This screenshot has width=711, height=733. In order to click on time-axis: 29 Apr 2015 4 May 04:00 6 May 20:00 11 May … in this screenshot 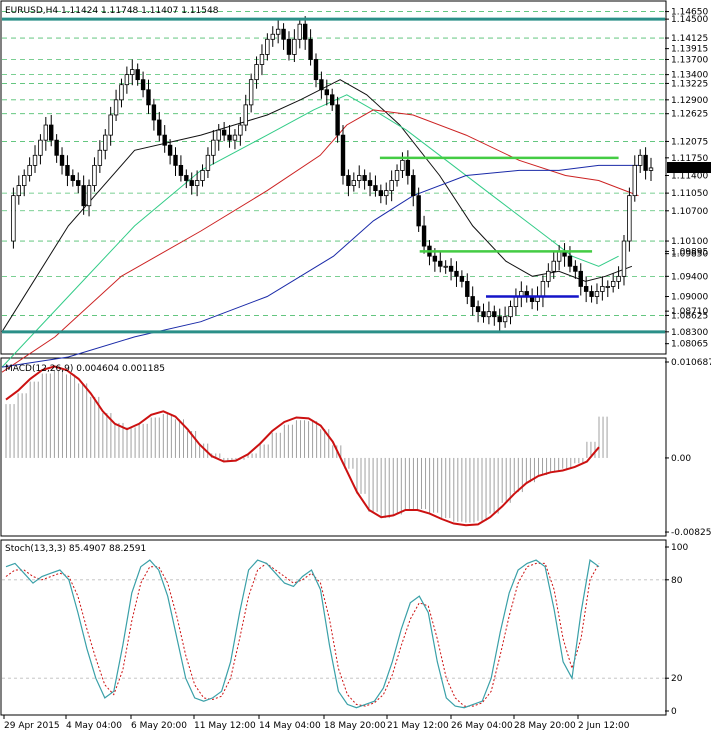, I will do `click(316, 723)`.